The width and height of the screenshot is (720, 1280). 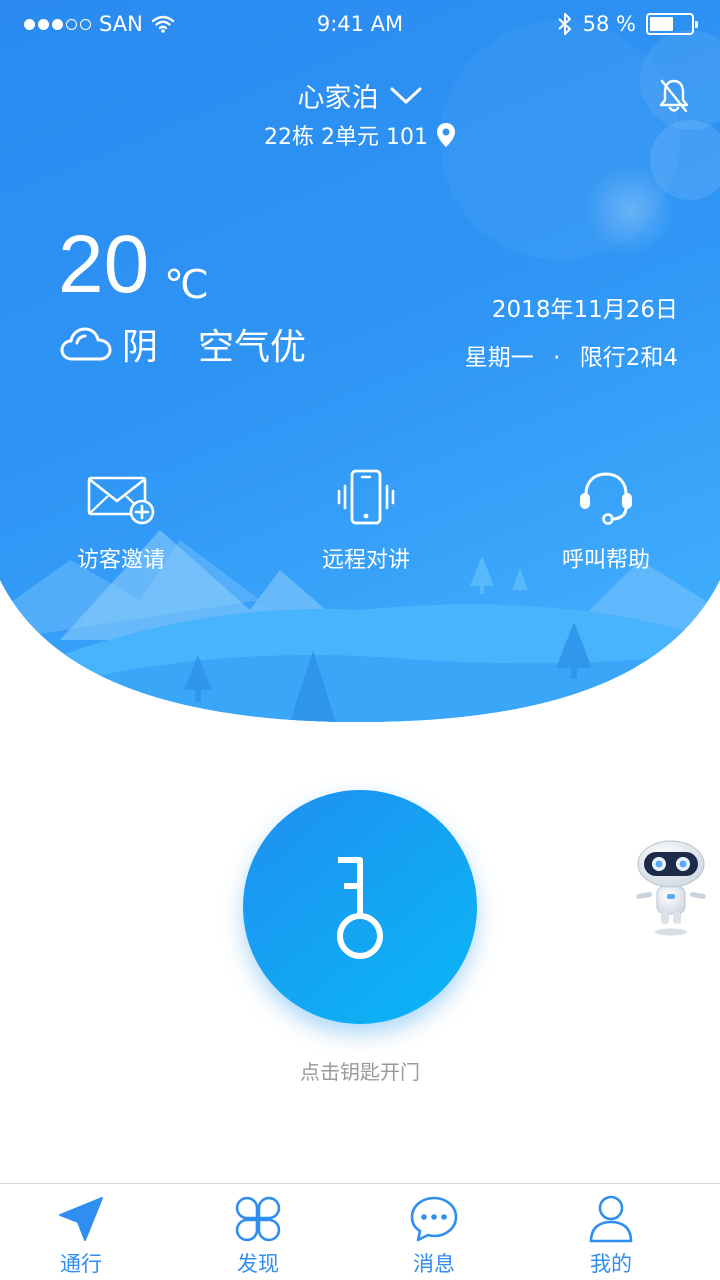 I want to click on temperature-unit: ℃, so click(x=186, y=285).